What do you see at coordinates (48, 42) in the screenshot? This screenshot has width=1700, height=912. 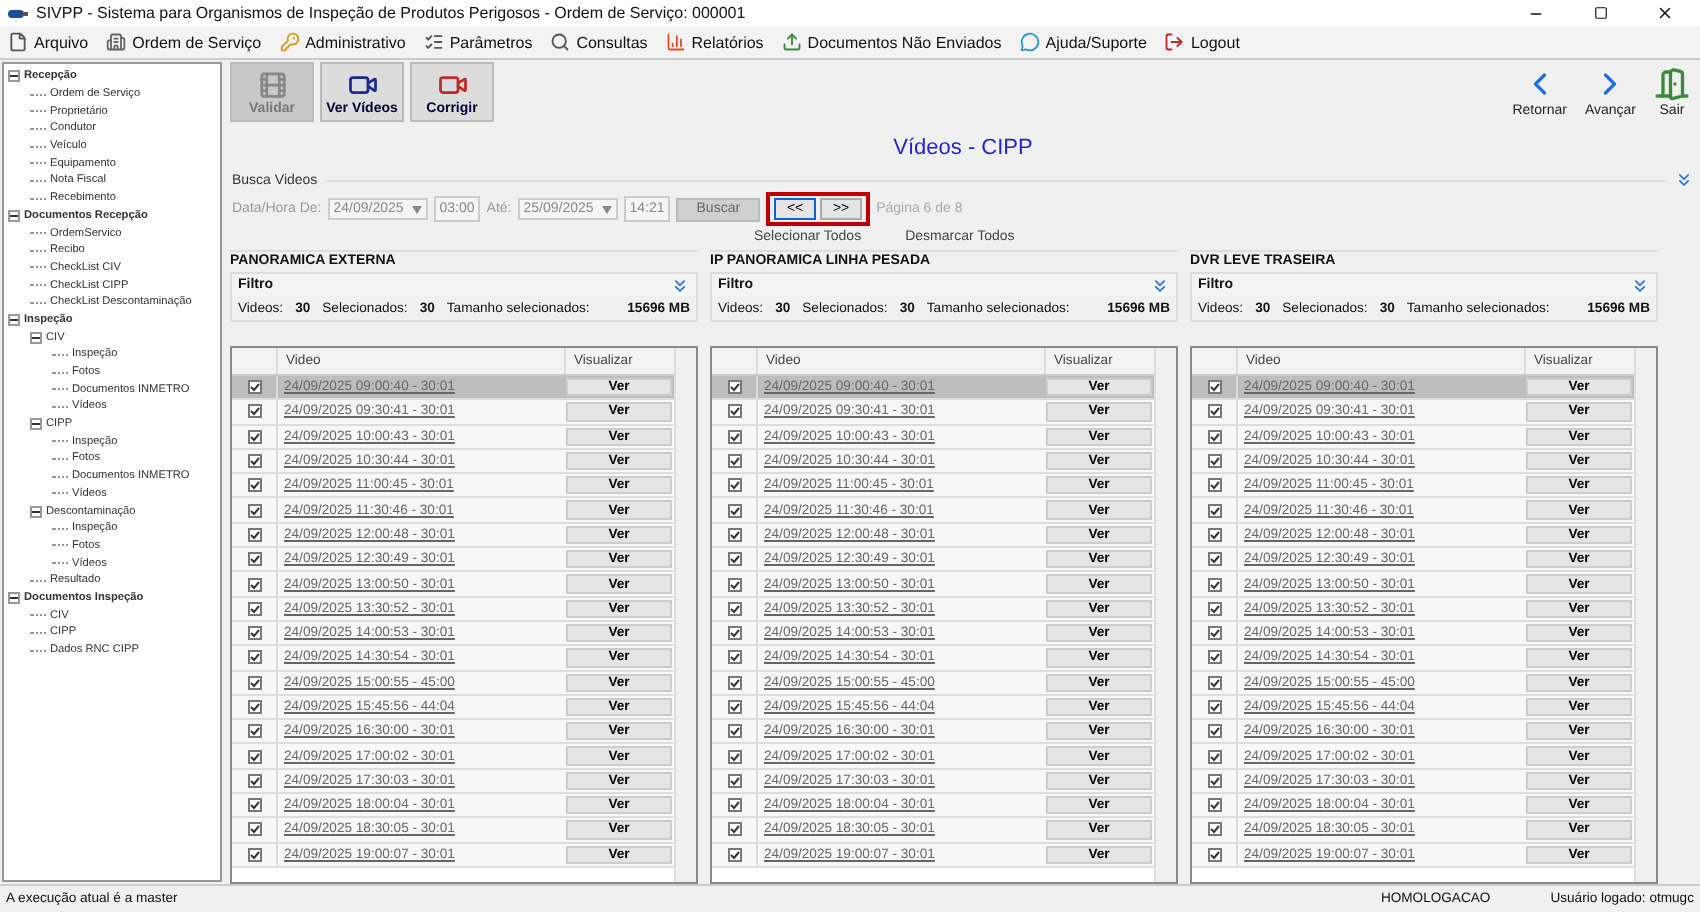 I see `menu-item: Arquivo` at bounding box center [48, 42].